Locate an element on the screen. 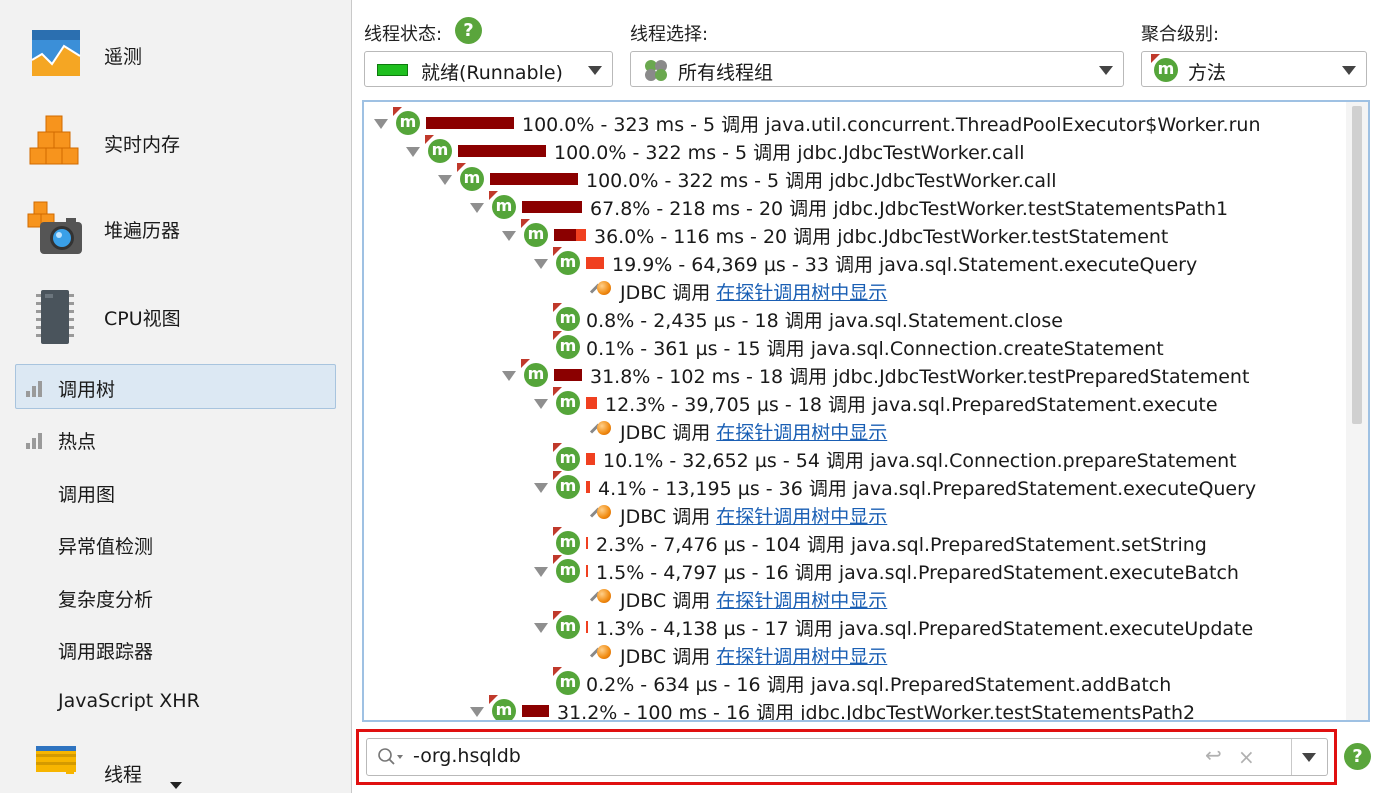 The height and width of the screenshot is (797, 1379). wrap-search-icon: ↩ is located at coordinates (1213, 755).